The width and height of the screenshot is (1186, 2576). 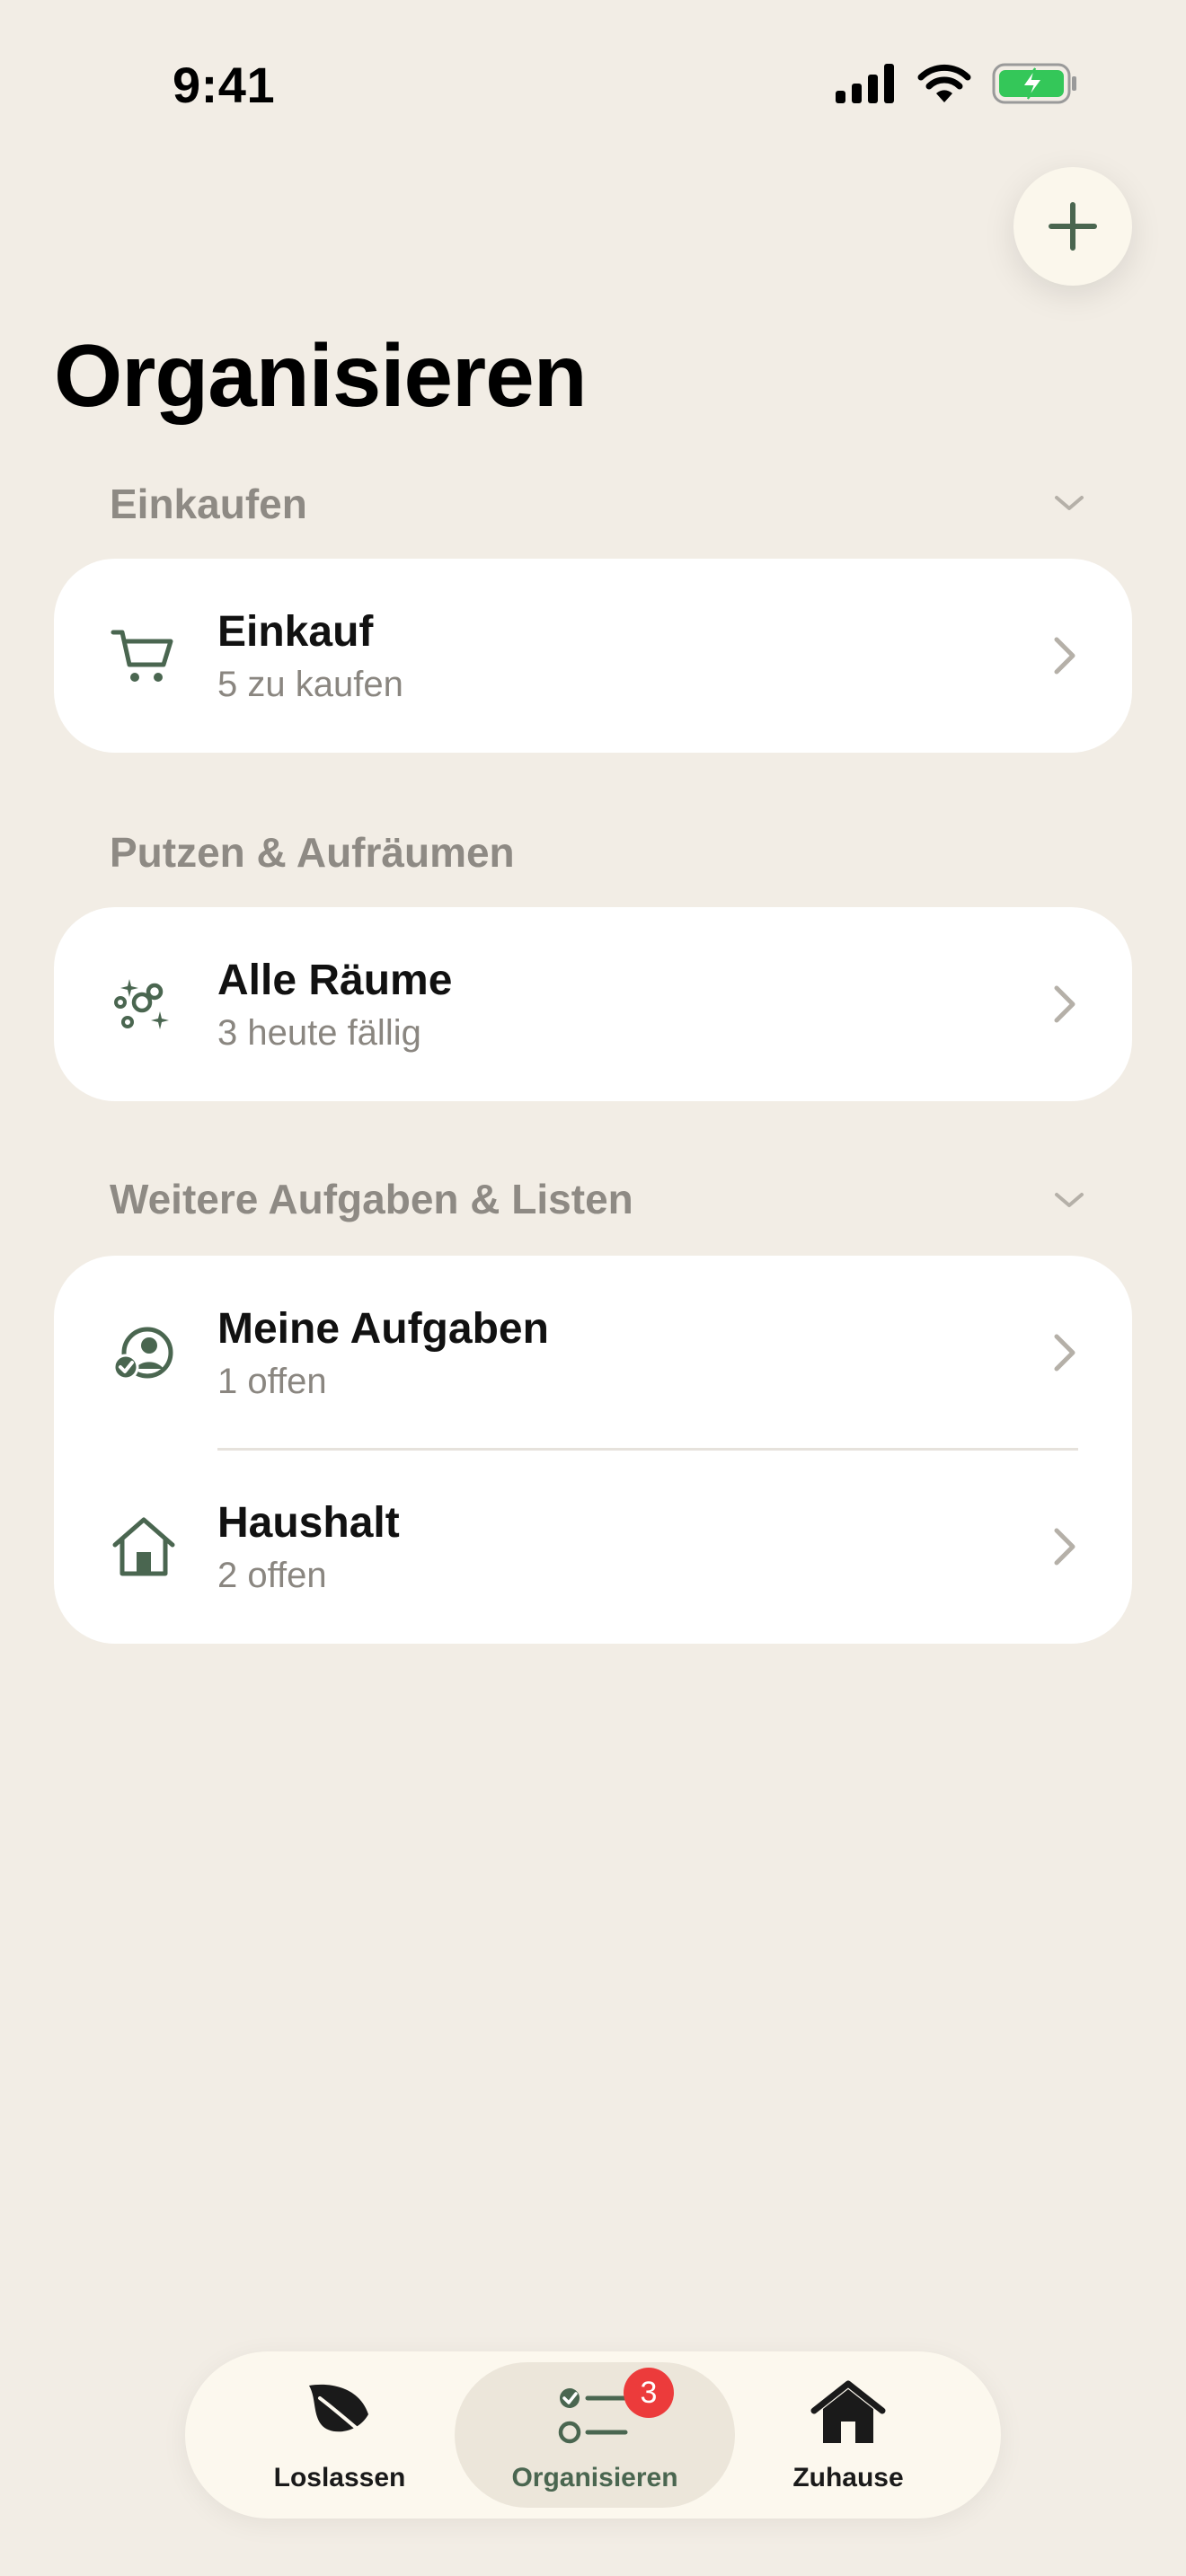 I want to click on list-item-einkauf: Einkauf 5 zu kaufen, so click(x=593, y=656).